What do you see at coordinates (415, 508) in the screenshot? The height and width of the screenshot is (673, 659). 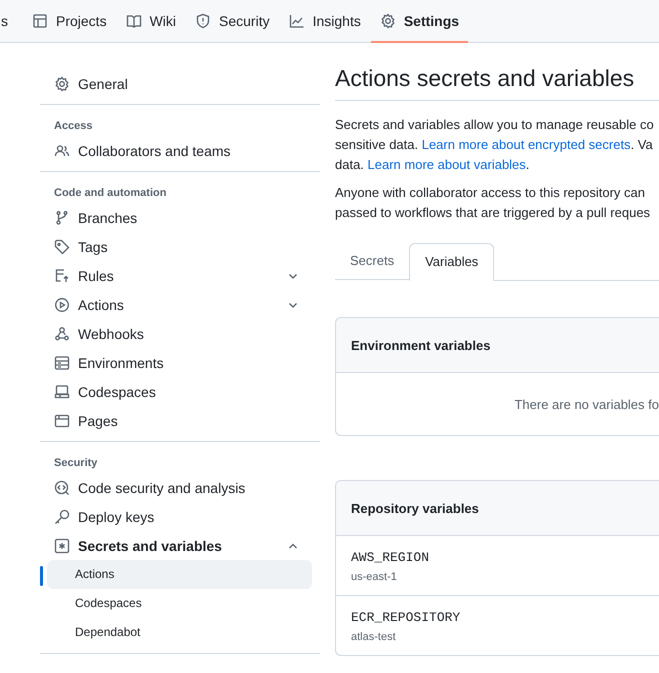 I see `card-title: Repository variables` at bounding box center [415, 508].